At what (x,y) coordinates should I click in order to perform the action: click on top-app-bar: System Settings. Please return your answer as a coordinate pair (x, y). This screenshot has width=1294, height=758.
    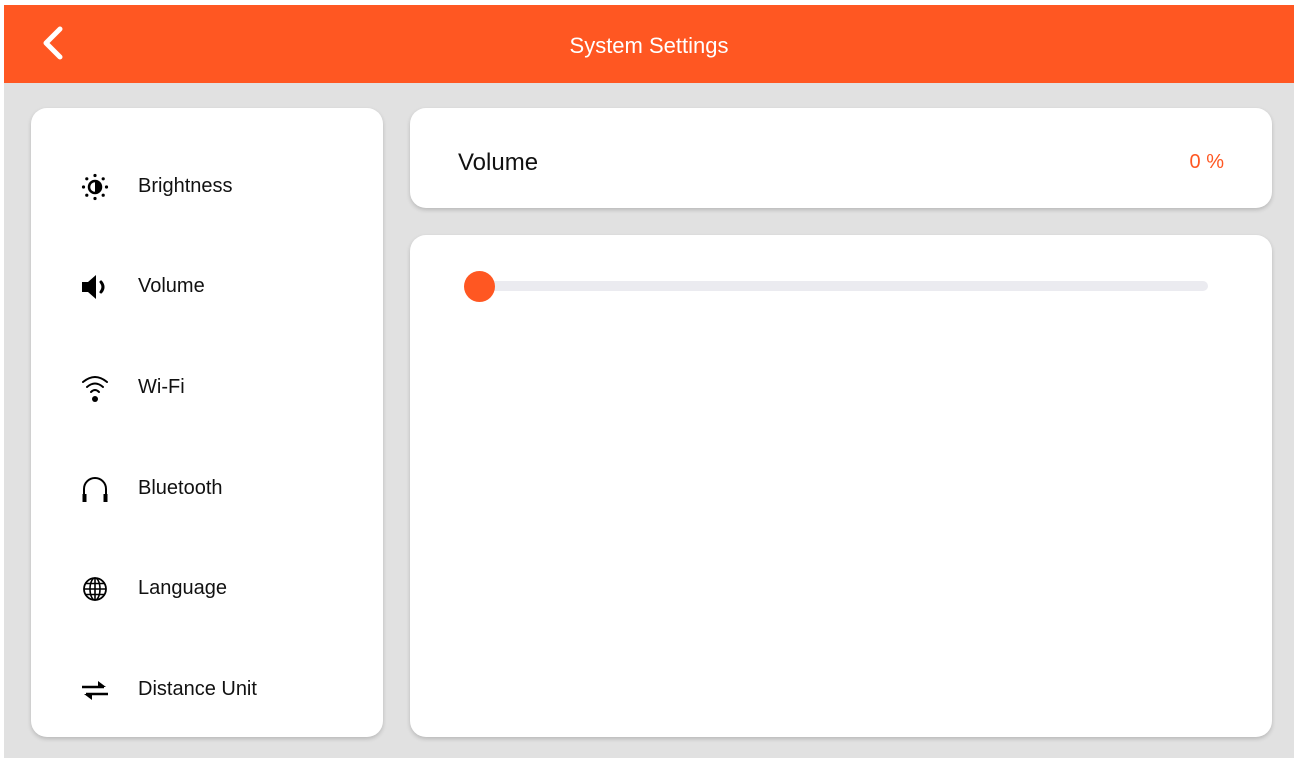
    Looking at the image, I should click on (649, 44).